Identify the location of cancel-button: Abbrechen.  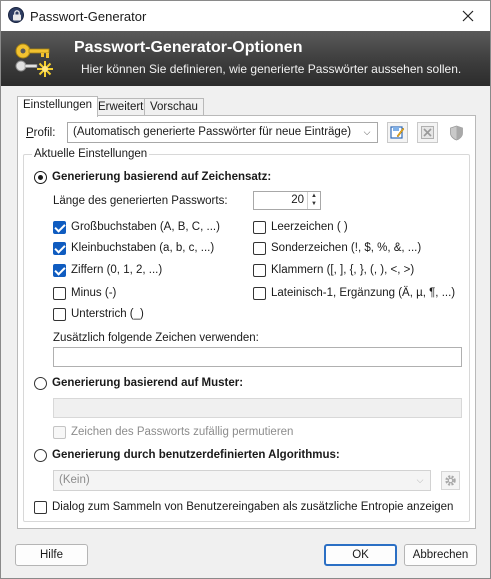
(440, 555).